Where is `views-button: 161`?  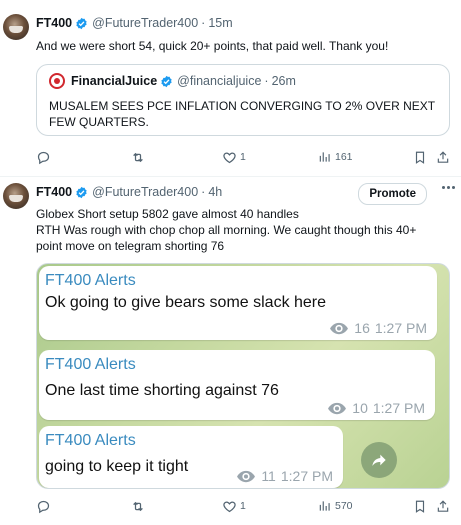 views-button: 161 is located at coordinates (335, 157).